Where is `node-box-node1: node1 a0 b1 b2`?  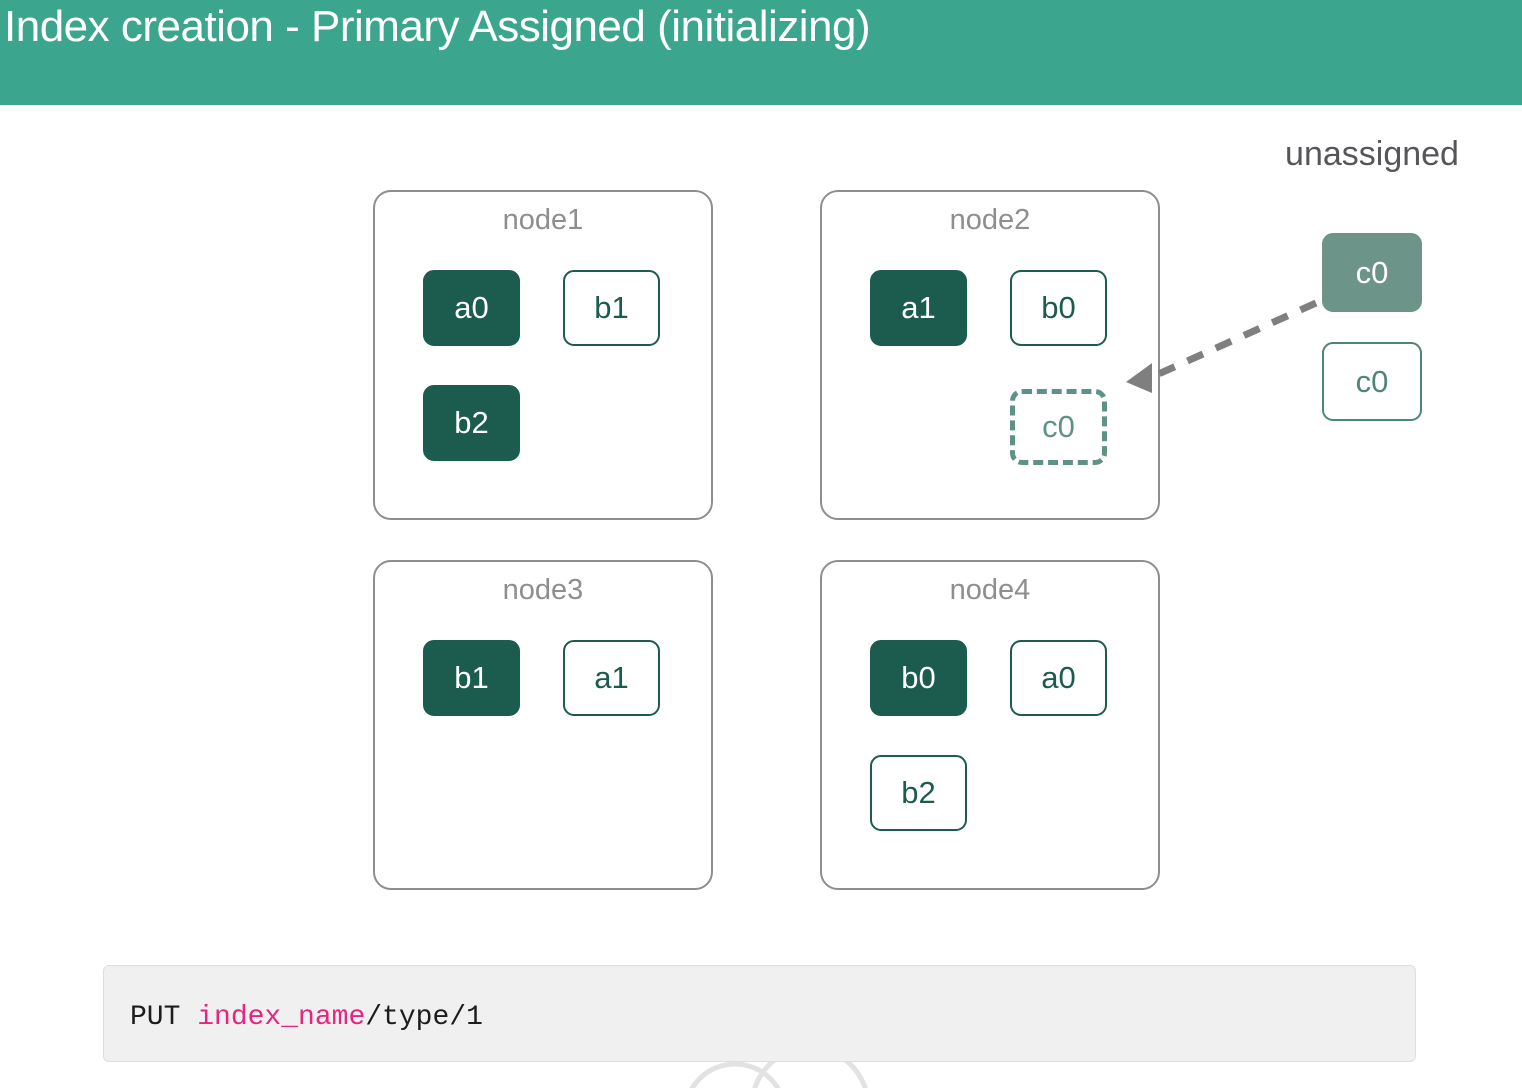
node-box-node1: node1 a0 b1 b2 is located at coordinates (543, 355).